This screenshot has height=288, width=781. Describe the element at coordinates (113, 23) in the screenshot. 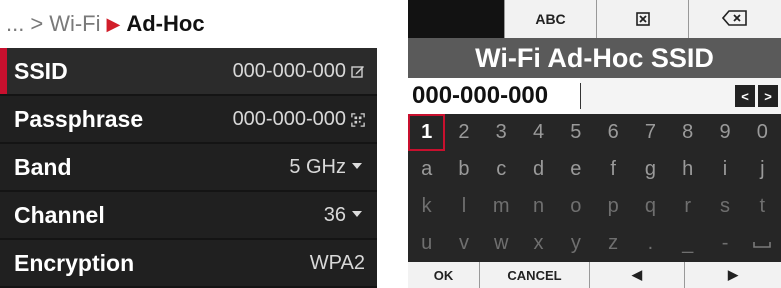

I see `breadcrumb-current-marker: ▶` at that location.